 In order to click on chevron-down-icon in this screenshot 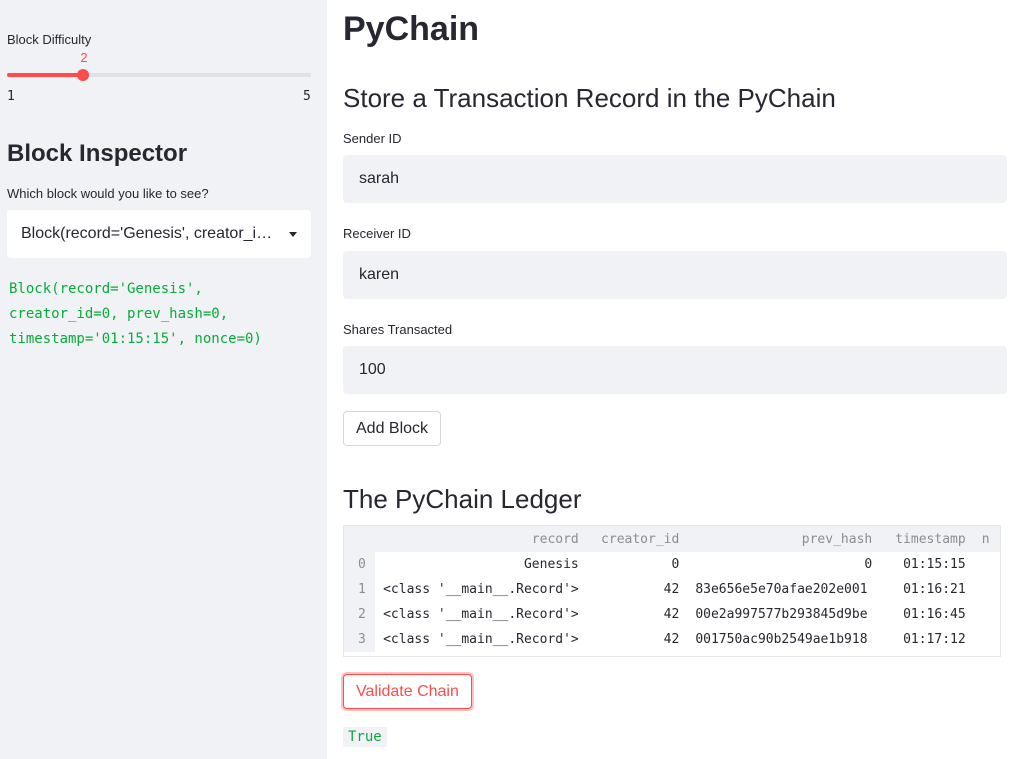, I will do `click(293, 234)`.